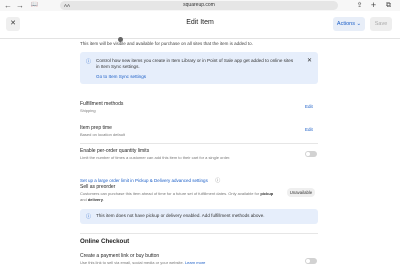 Image resolution: width=400 pixels, height=280 pixels. Describe the element at coordinates (301, 192) in the screenshot. I see `preorder-status-badge: Unavailable` at that location.